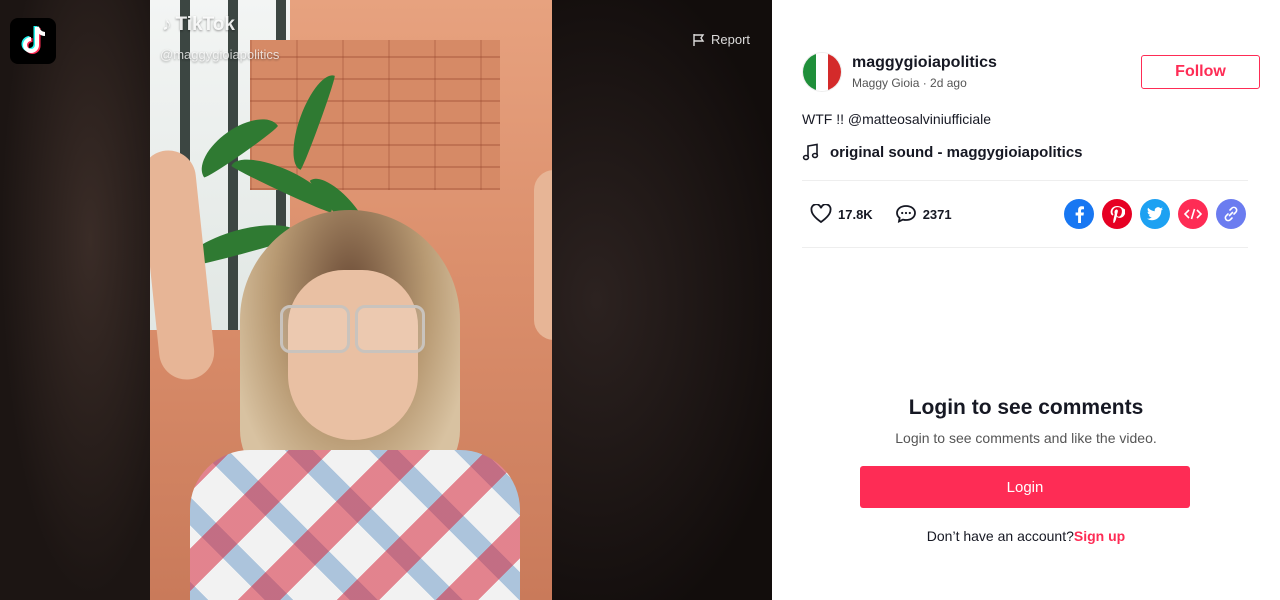 The width and height of the screenshot is (1280, 600). I want to click on comment-count: 2371, so click(937, 214).